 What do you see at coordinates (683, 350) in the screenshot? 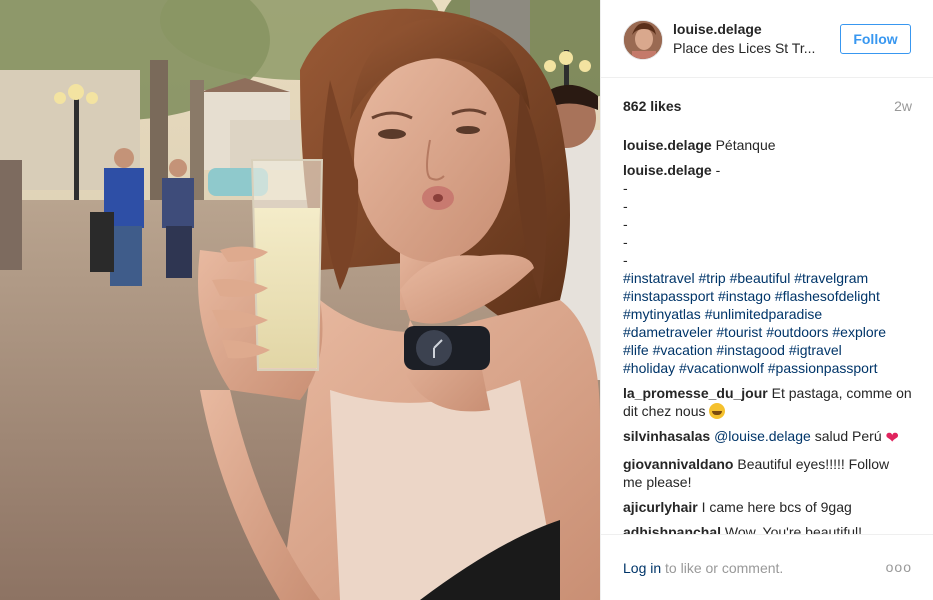
I see `hashtag-link: #vacation` at bounding box center [683, 350].